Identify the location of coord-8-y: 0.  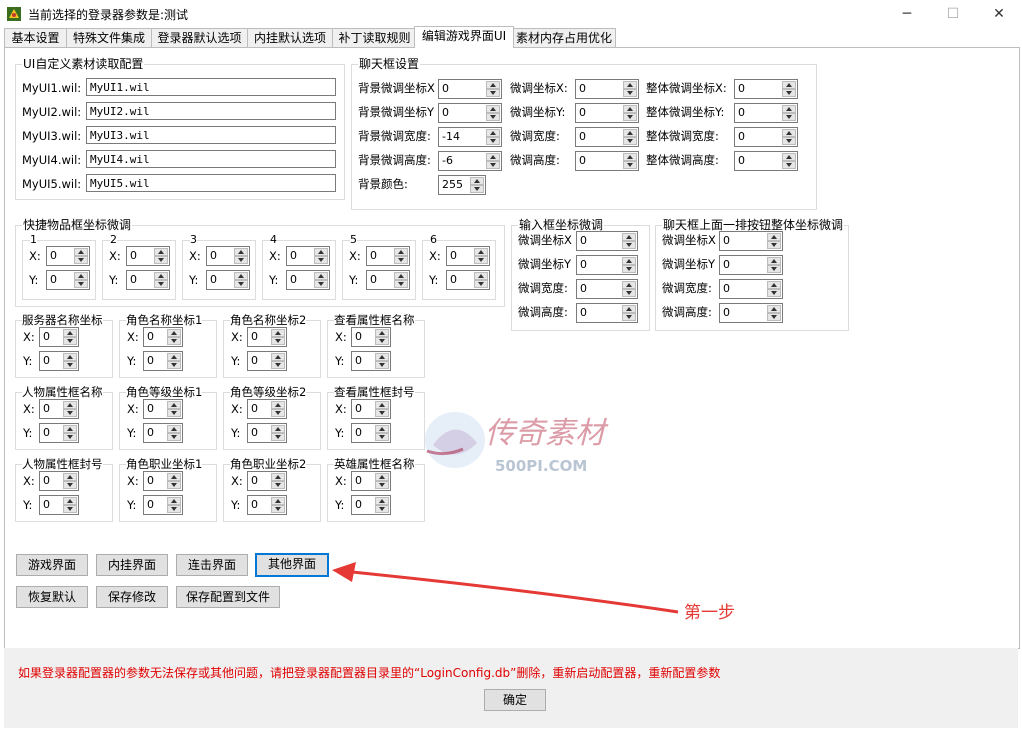
(59, 505).